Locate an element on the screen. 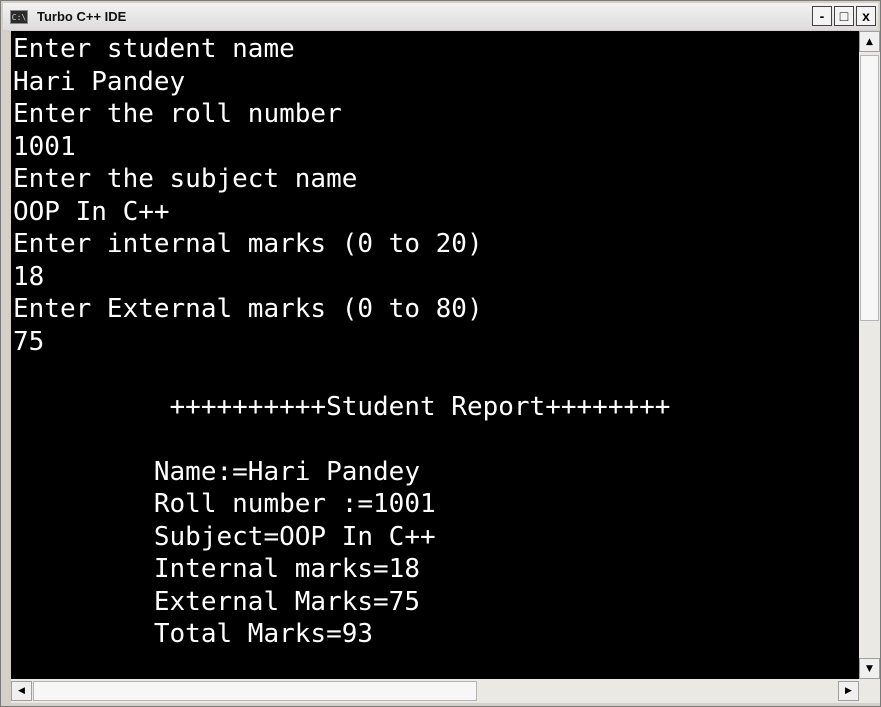  horizontal-scrollbar: ◀ ▶ is located at coordinates (435, 691).